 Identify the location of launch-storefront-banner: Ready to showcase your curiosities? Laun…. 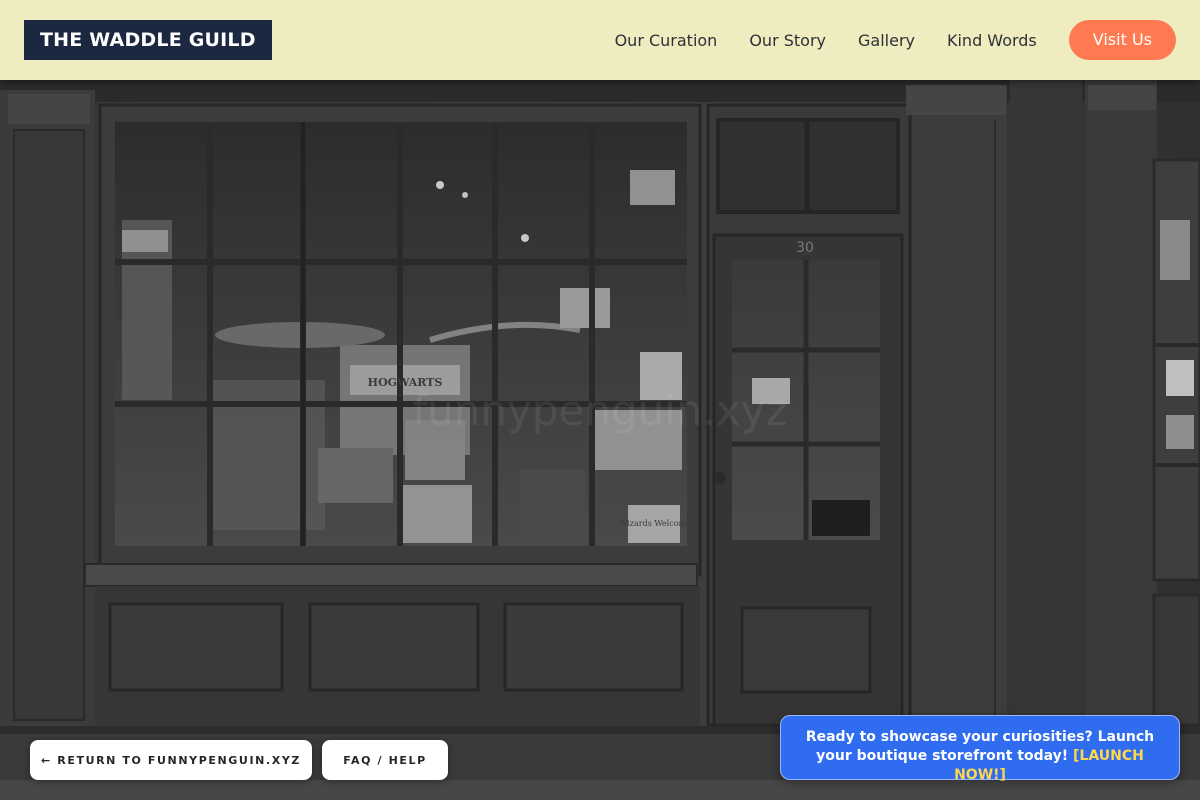
(980, 749).